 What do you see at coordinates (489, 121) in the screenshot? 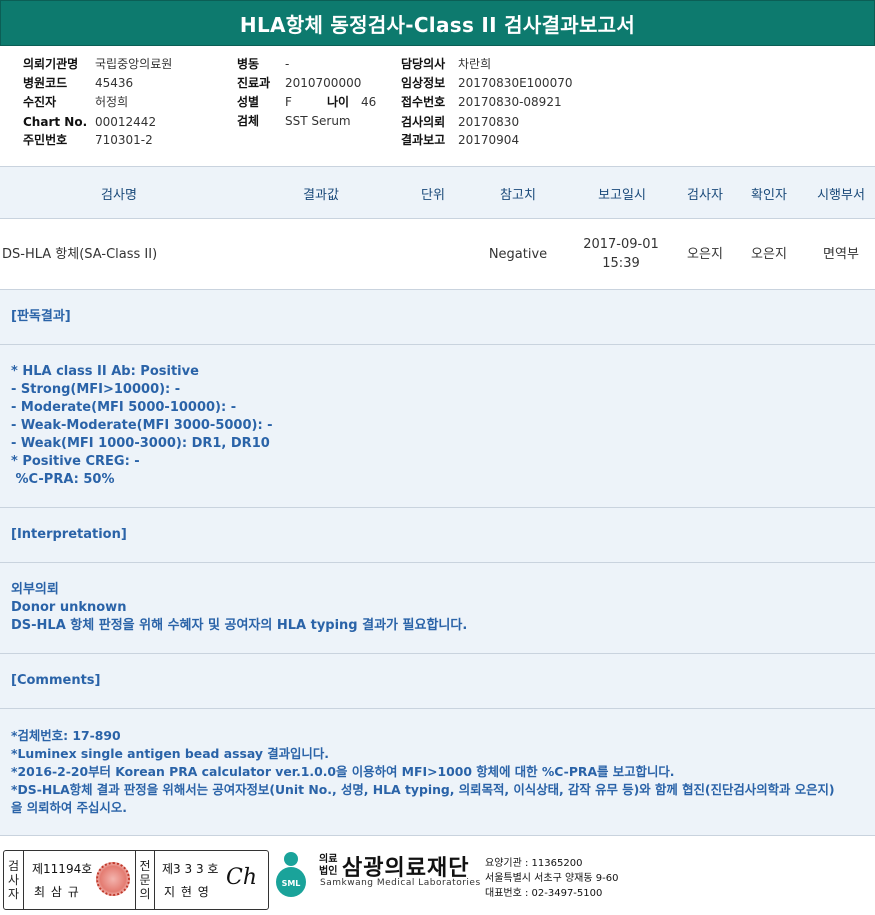
I see `info-value: 20170830` at bounding box center [489, 121].